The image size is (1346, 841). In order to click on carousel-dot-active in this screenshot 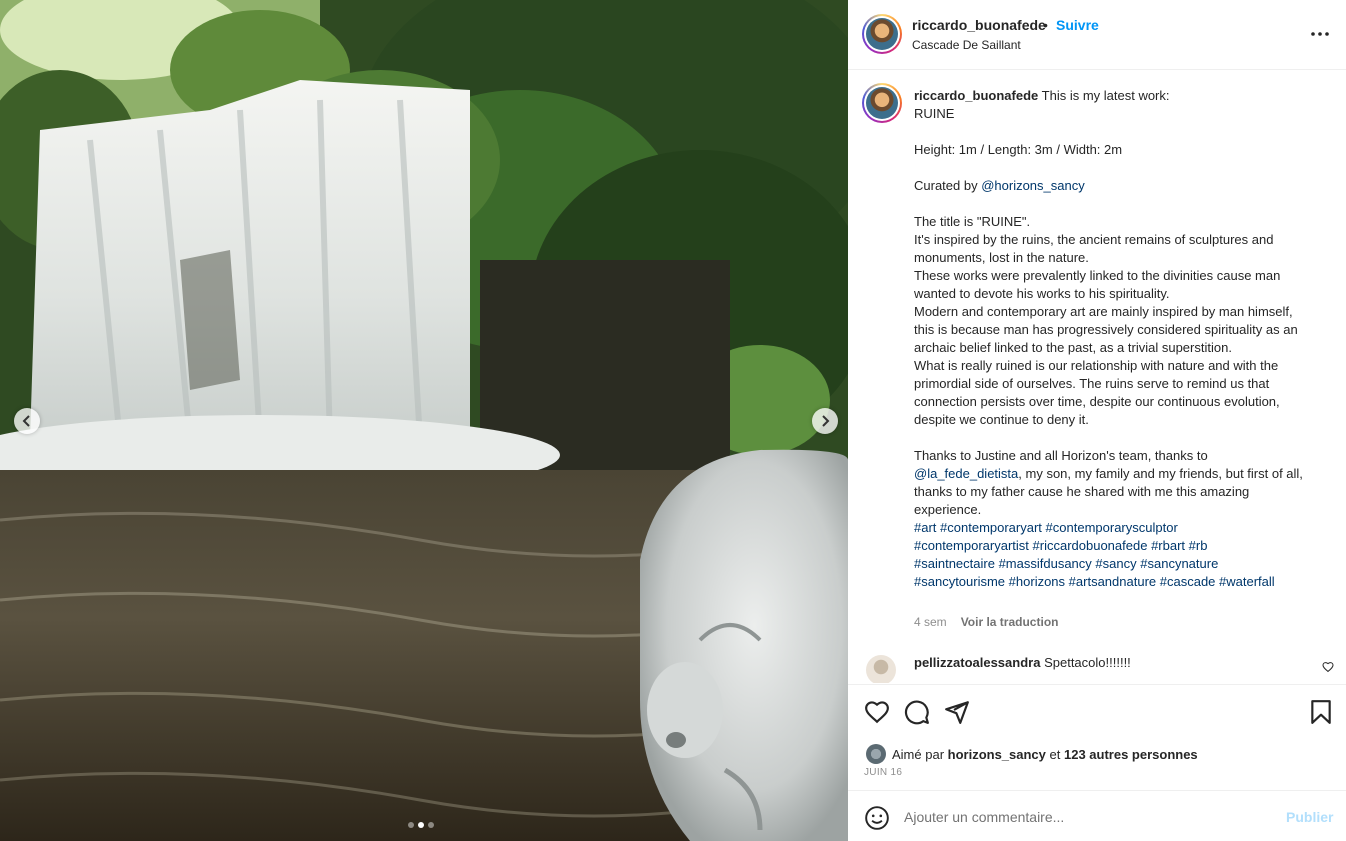, I will do `click(421, 825)`.